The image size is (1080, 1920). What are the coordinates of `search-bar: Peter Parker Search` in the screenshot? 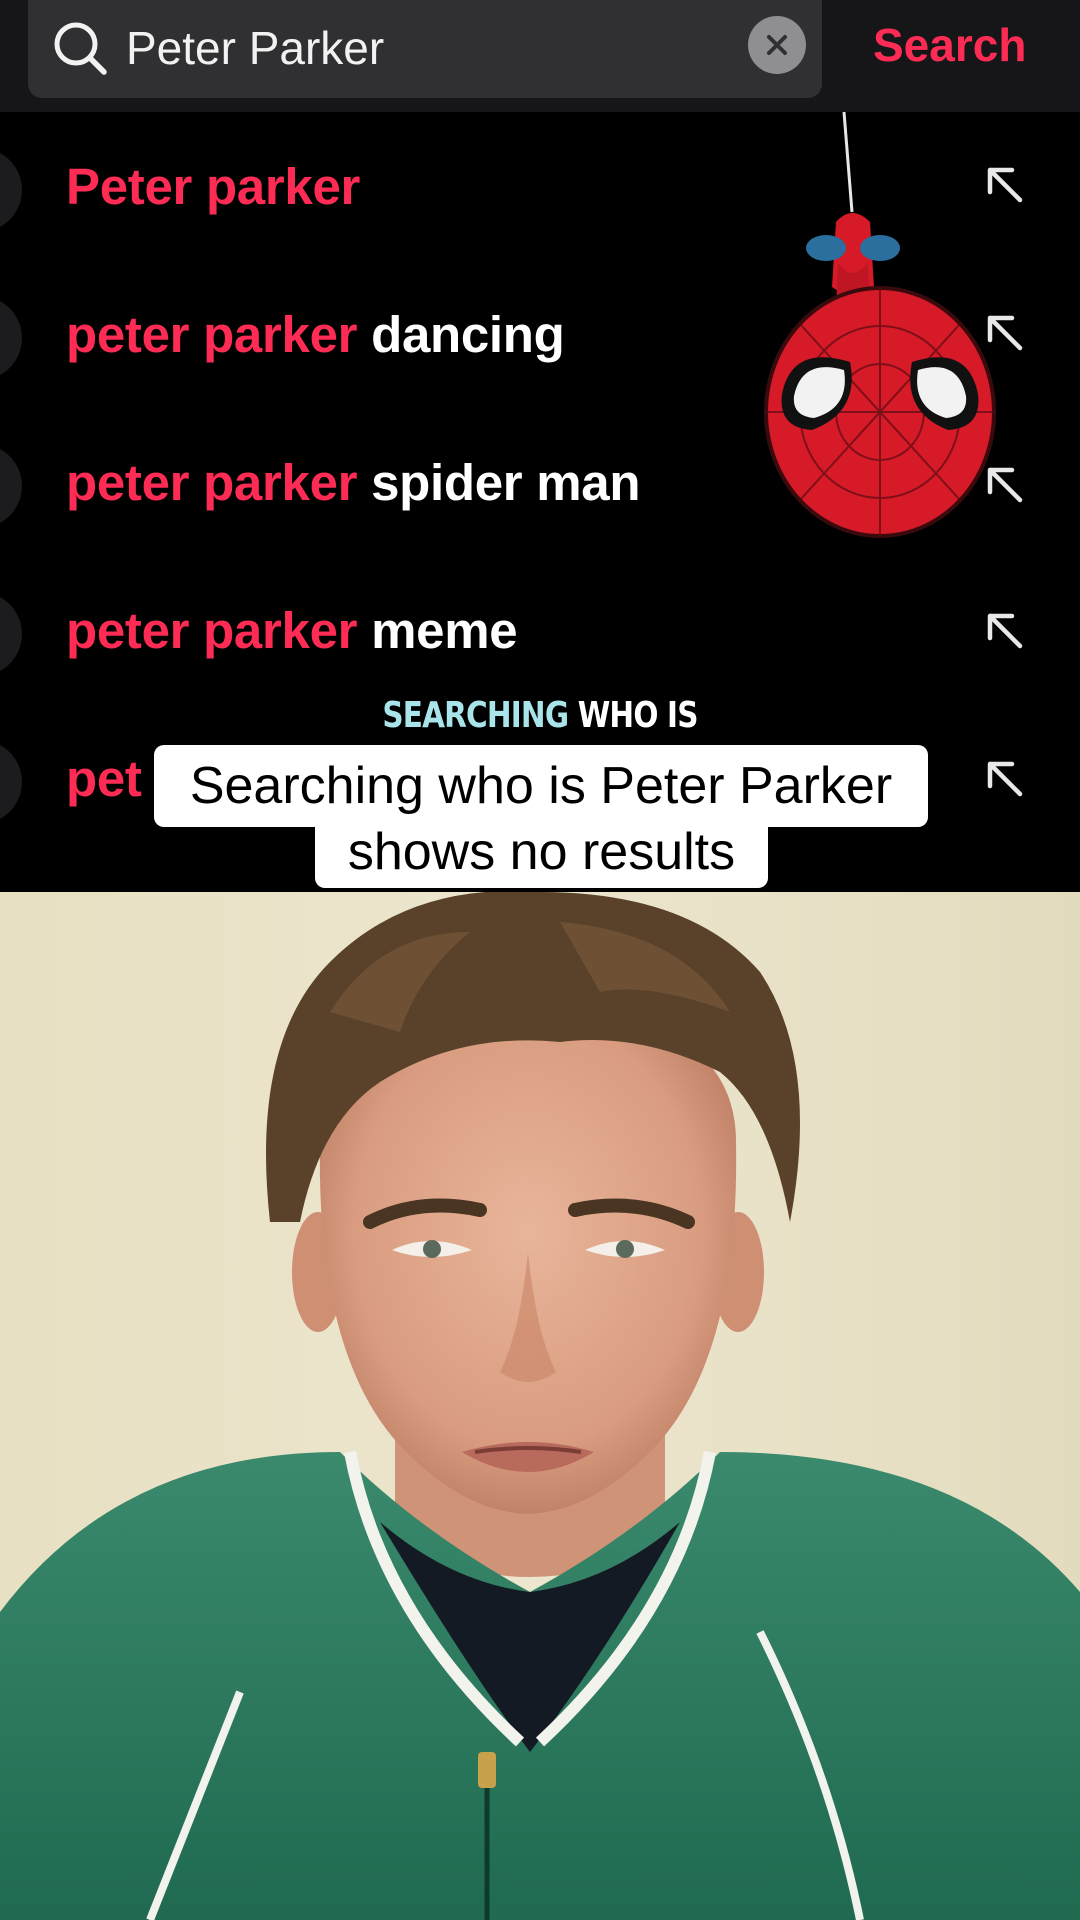 It's located at (540, 56).